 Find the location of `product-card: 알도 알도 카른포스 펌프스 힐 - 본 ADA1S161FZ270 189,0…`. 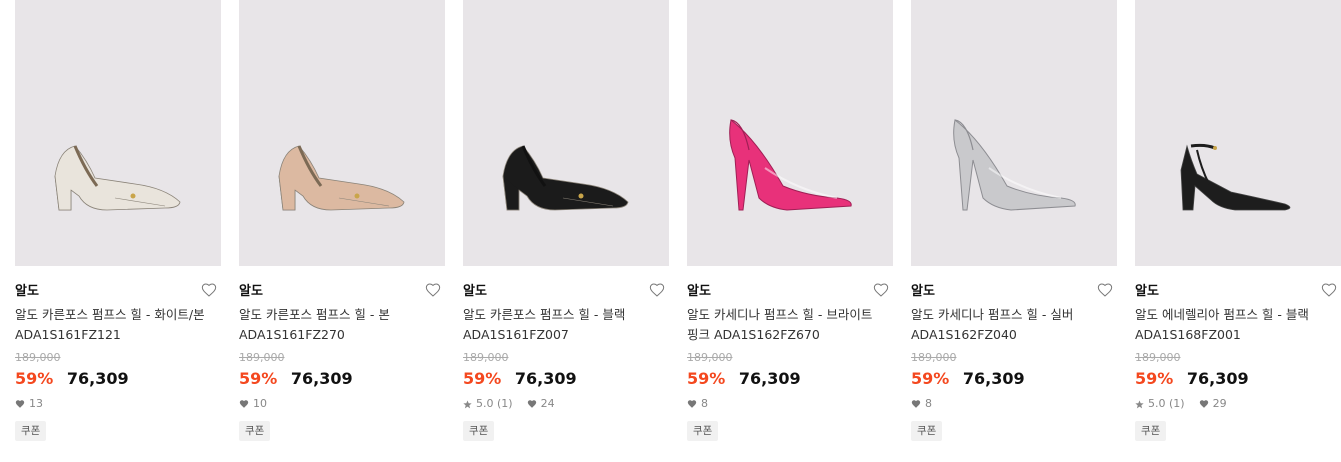

product-card: 알도 알도 카른포스 펌프스 힐 - 본 ADA1S161FZ270 189,0… is located at coordinates (342, 220).